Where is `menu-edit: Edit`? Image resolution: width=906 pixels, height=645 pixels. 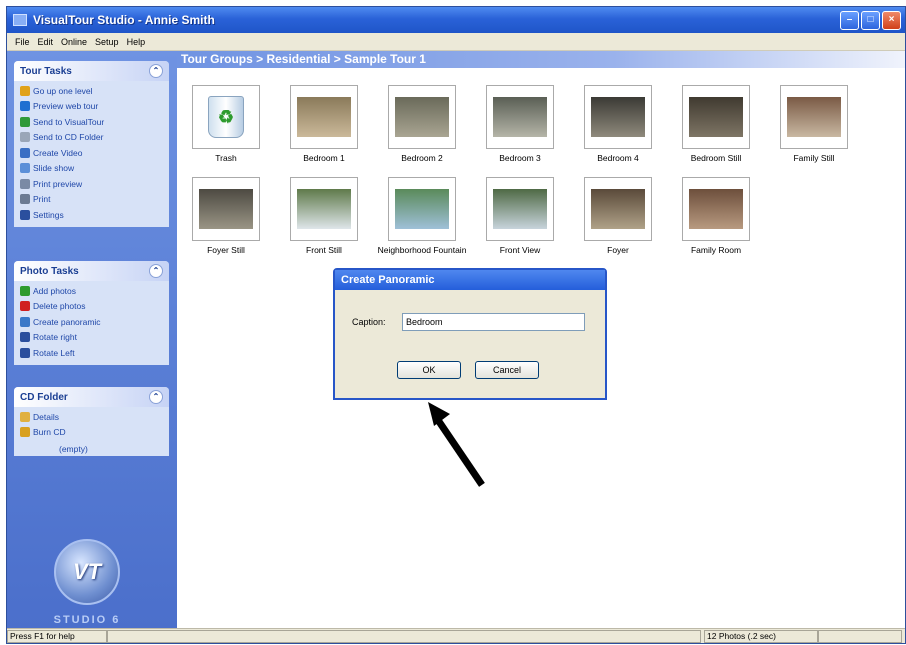
menu-edit: Edit is located at coordinates (46, 42).